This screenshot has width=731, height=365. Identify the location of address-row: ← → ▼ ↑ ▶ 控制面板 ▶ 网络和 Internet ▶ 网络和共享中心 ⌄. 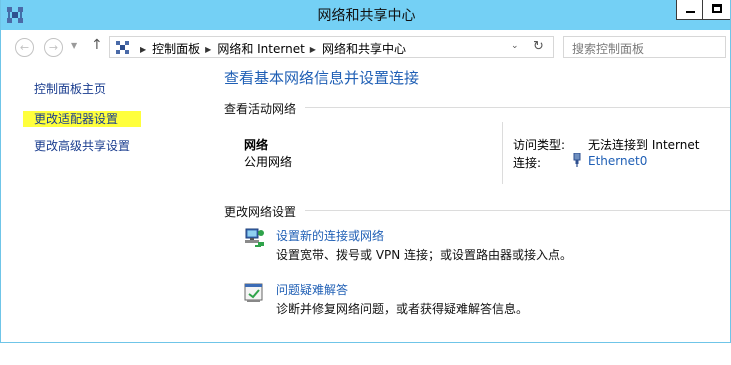
(365, 47).